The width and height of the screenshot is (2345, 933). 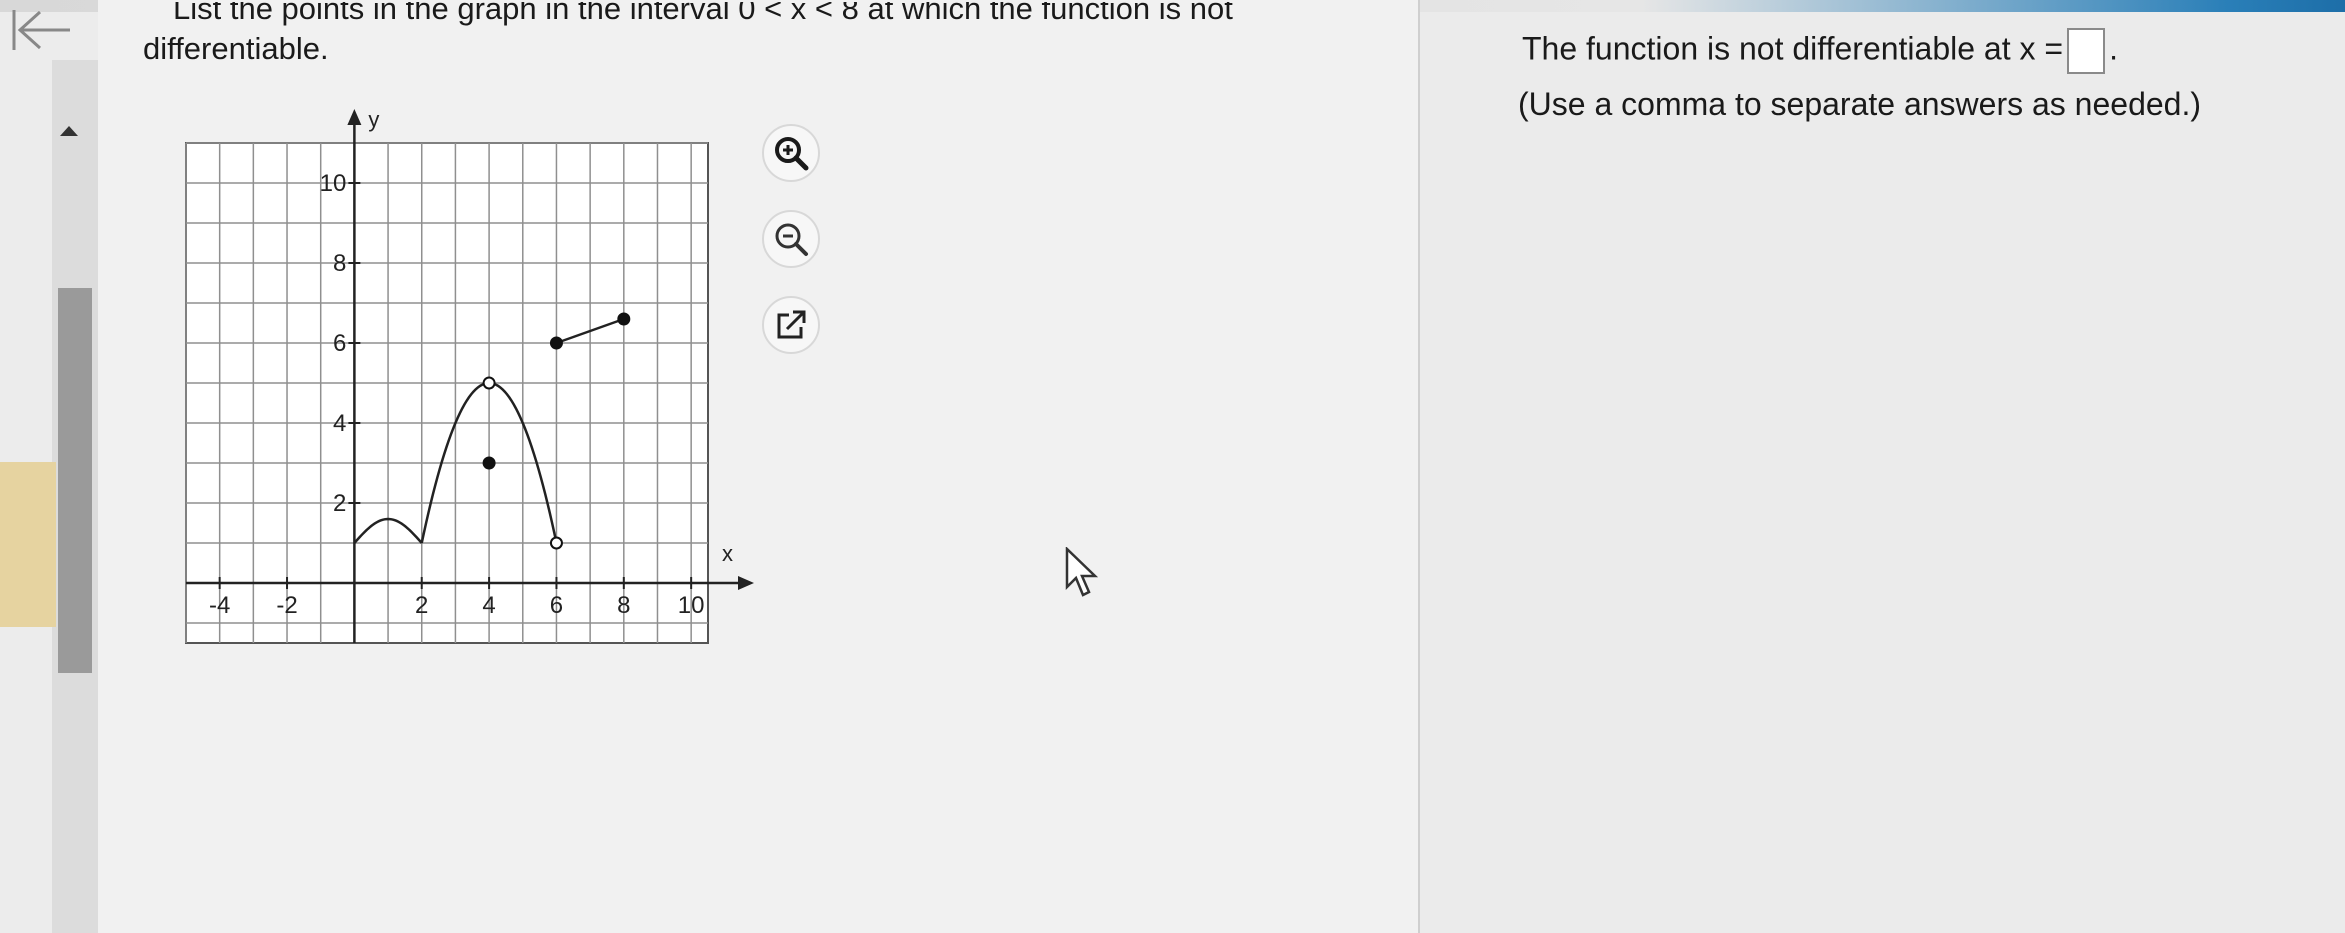 What do you see at coordinates (41, 31) in the screenshot?
I see `back-arrow-icon` at bounding box center [41, 31].